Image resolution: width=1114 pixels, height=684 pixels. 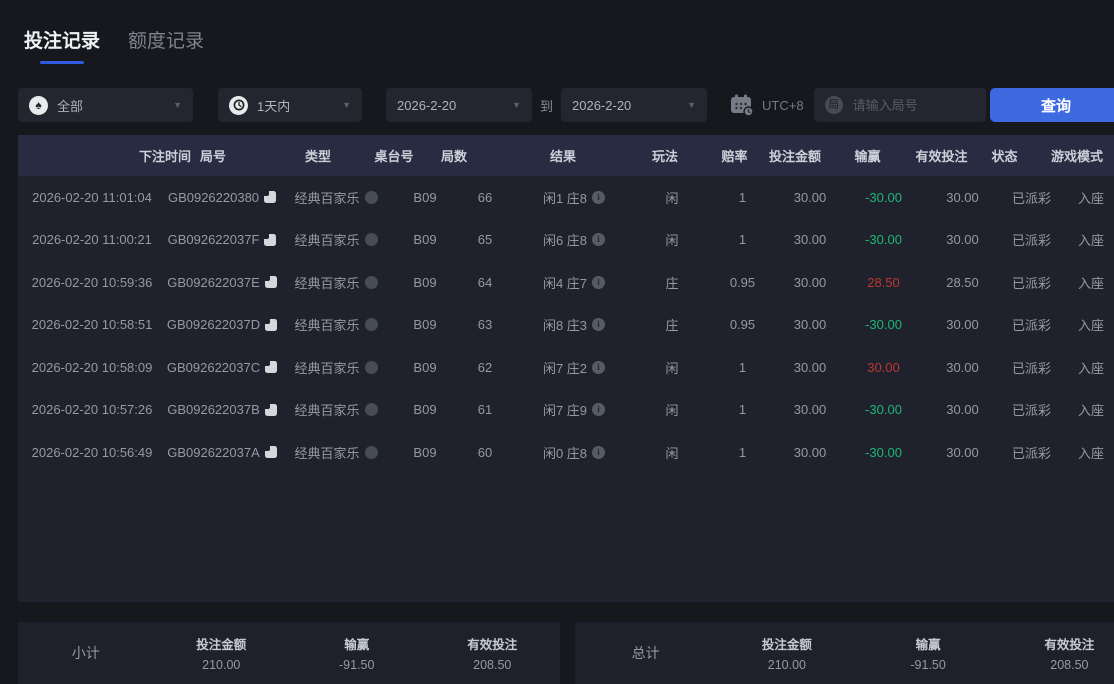 I want to click on tab-bet-records: 投注记录, so click(x=62, y=45).